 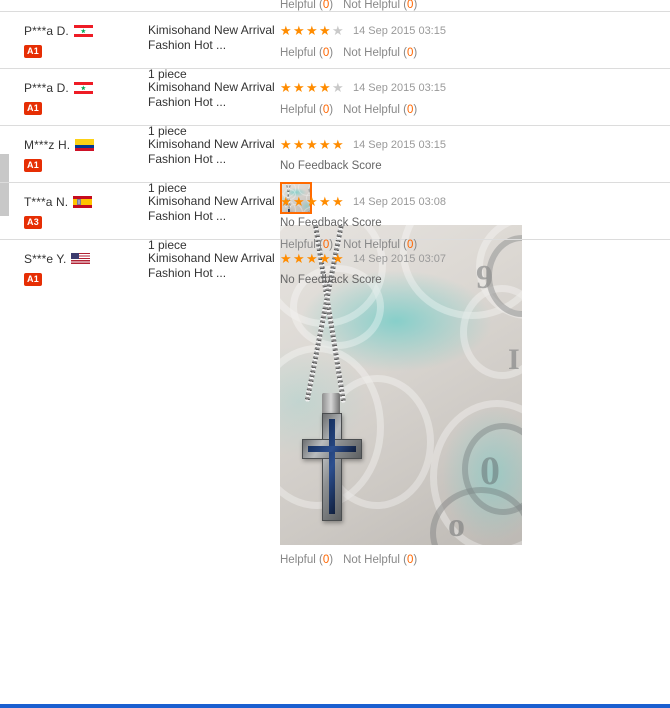 I want to click on reviewer-name: T***a N., so click(x=46, y=201).